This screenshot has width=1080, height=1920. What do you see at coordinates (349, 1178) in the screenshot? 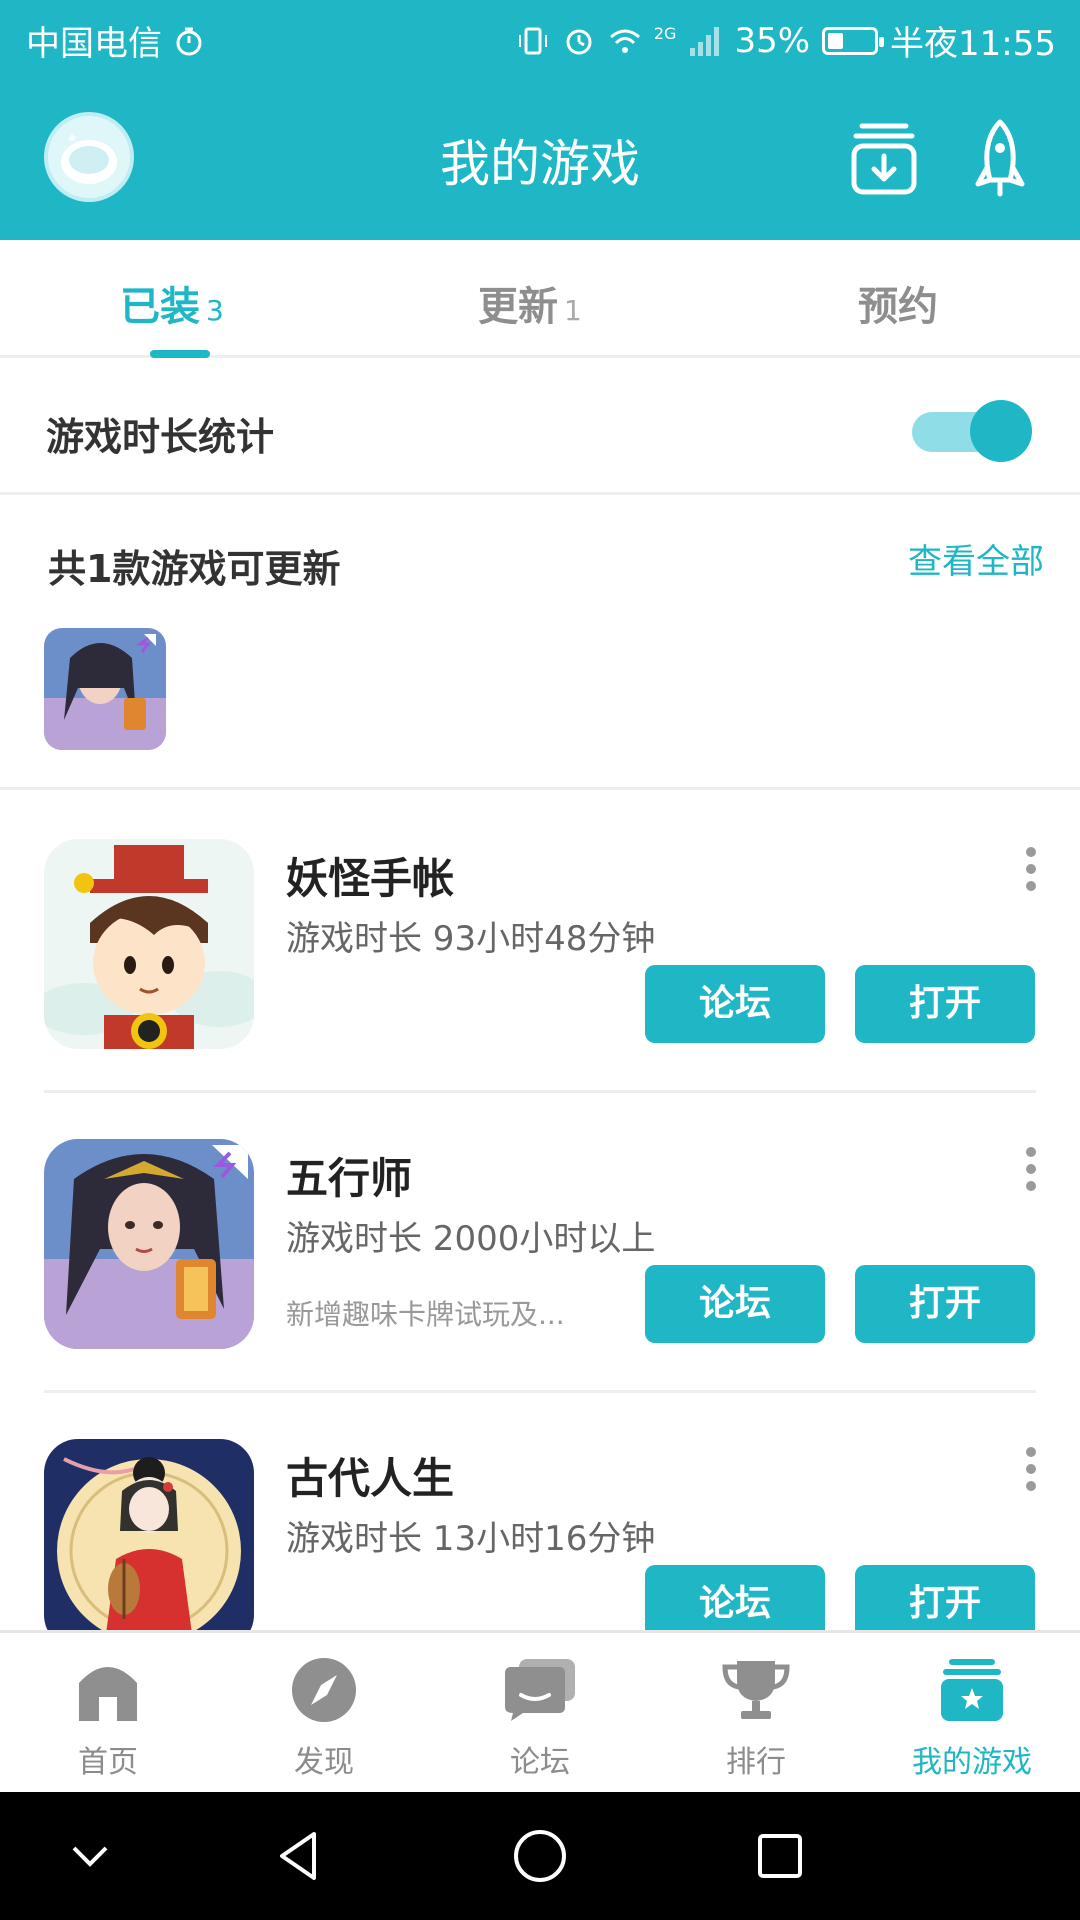
I see `game-name: 五行师` at bounding box center [349, 1178].